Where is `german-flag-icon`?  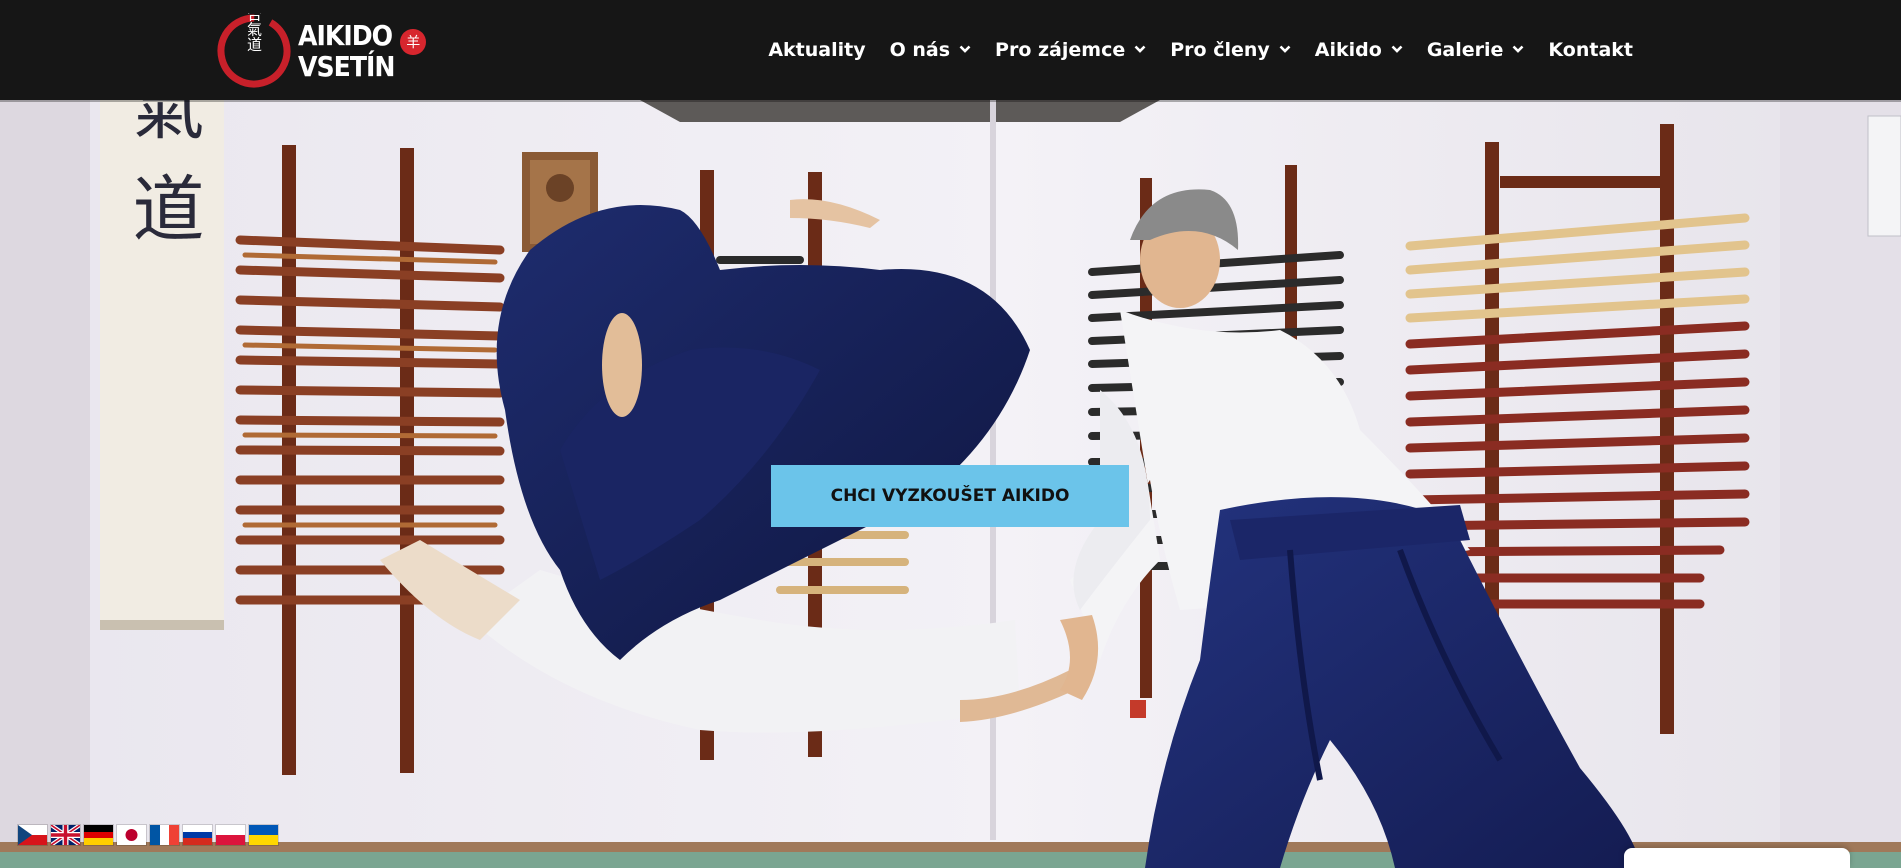 german-flag-icon is located at coordinates (98, 835).